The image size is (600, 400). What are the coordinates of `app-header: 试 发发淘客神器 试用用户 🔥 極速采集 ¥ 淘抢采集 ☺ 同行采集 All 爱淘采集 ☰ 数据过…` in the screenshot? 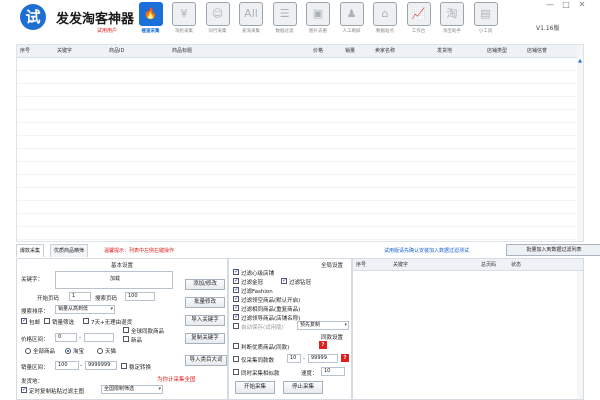 It's located at (300, 22).